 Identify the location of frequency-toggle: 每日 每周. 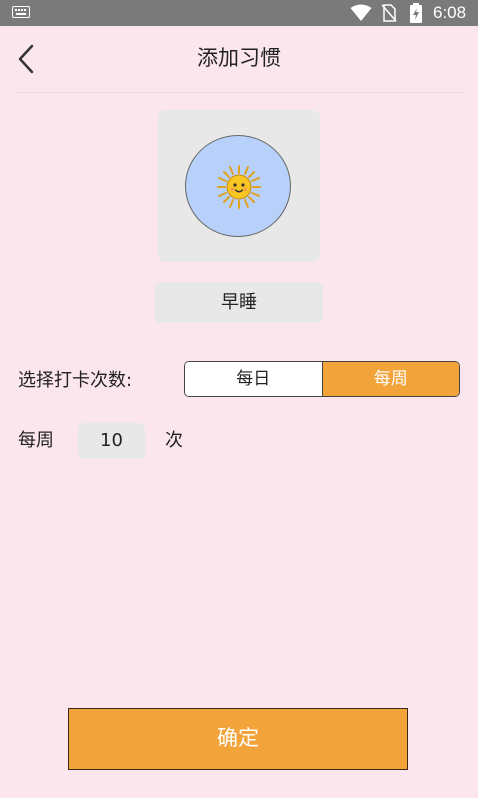
(322, 379).